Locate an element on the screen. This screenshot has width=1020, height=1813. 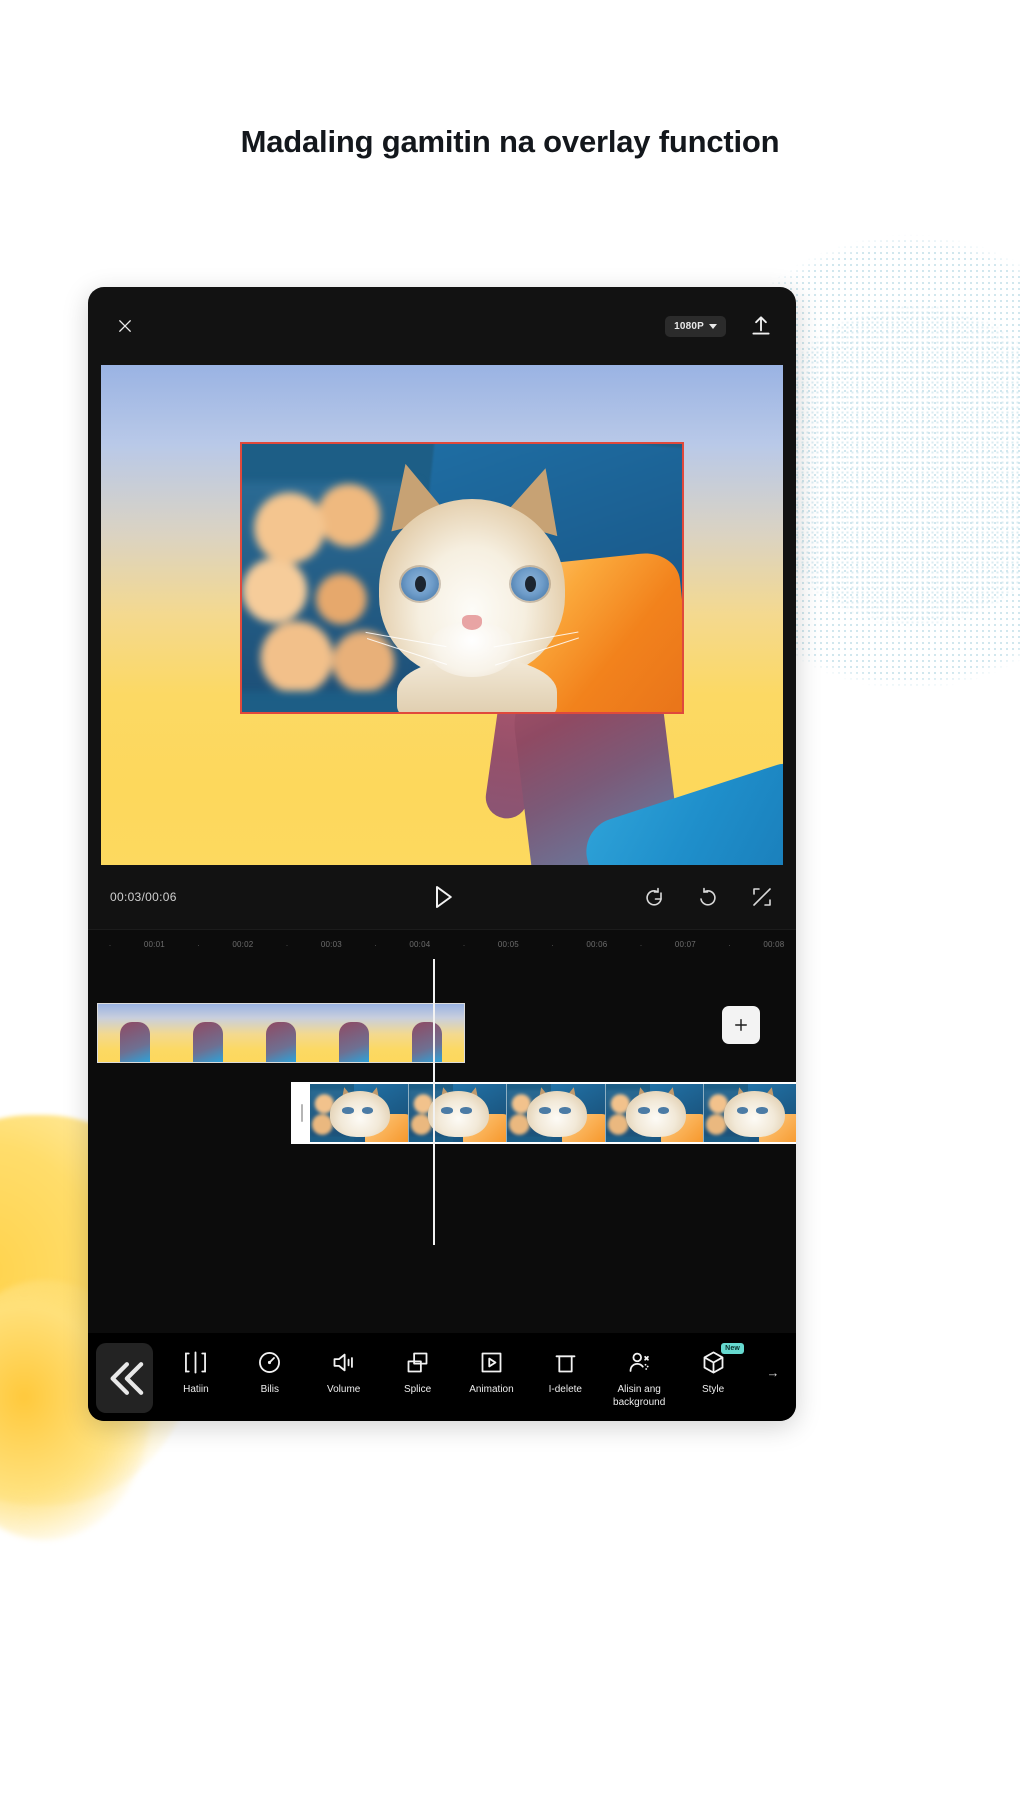
toolbar-item-delete: I-delete is located at coordinates (565, 1368).